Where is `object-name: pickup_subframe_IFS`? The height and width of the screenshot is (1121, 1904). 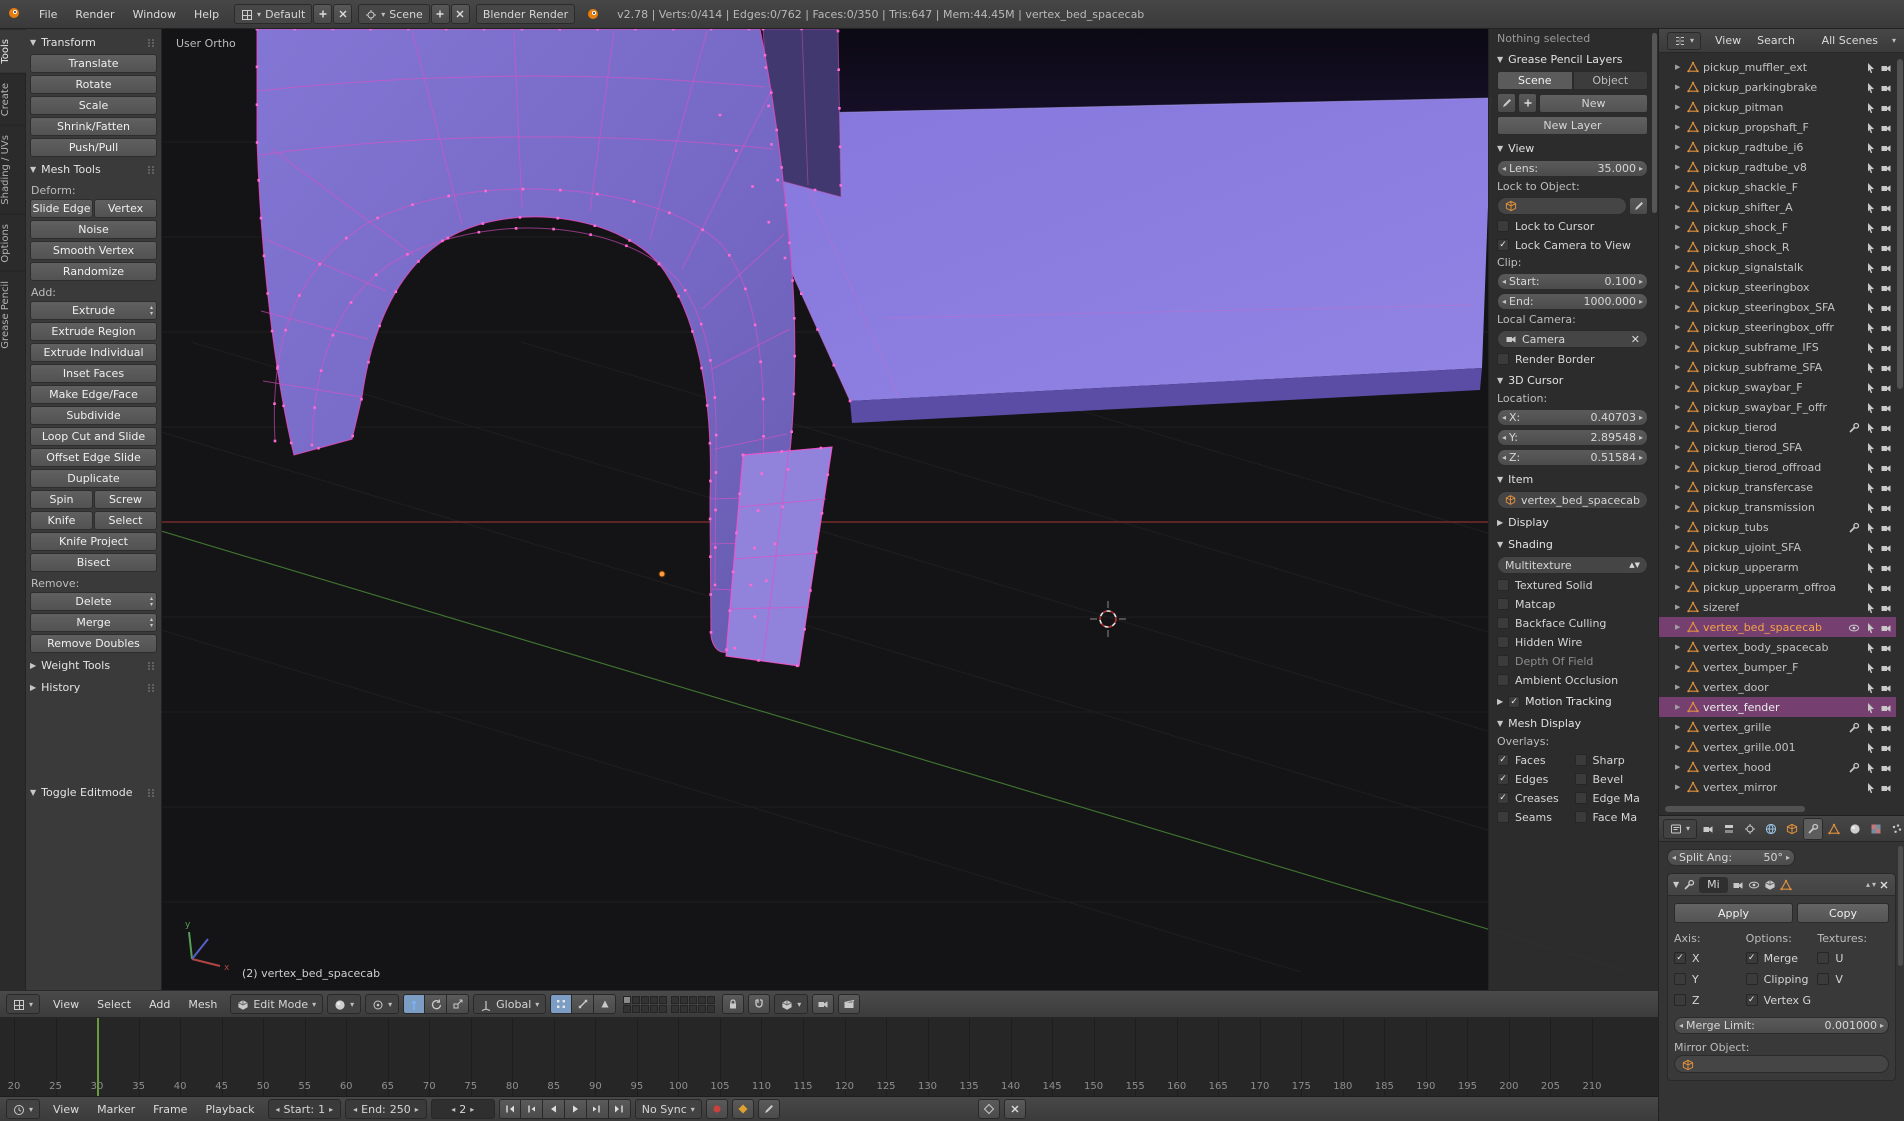
object-name: pickup_subframe_IFS is located at coordinates (1761, 347).